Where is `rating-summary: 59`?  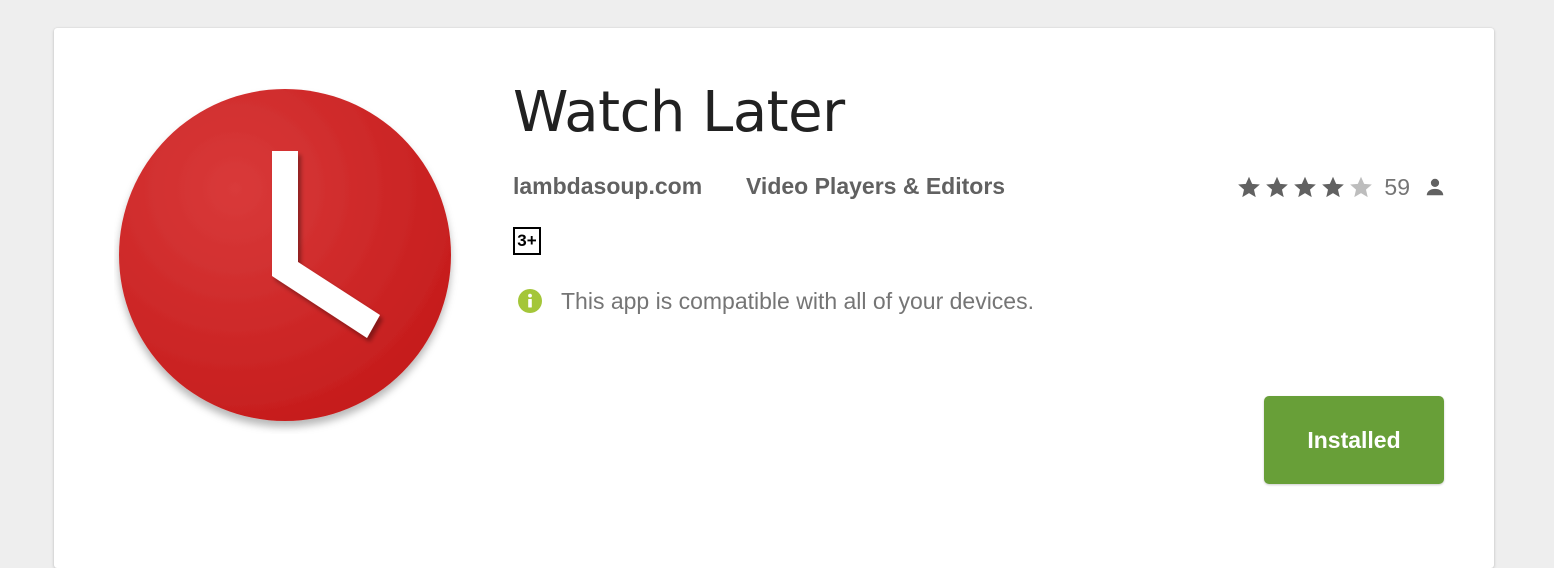
rating-summary: 59 is located at coordinates (1341, 187).